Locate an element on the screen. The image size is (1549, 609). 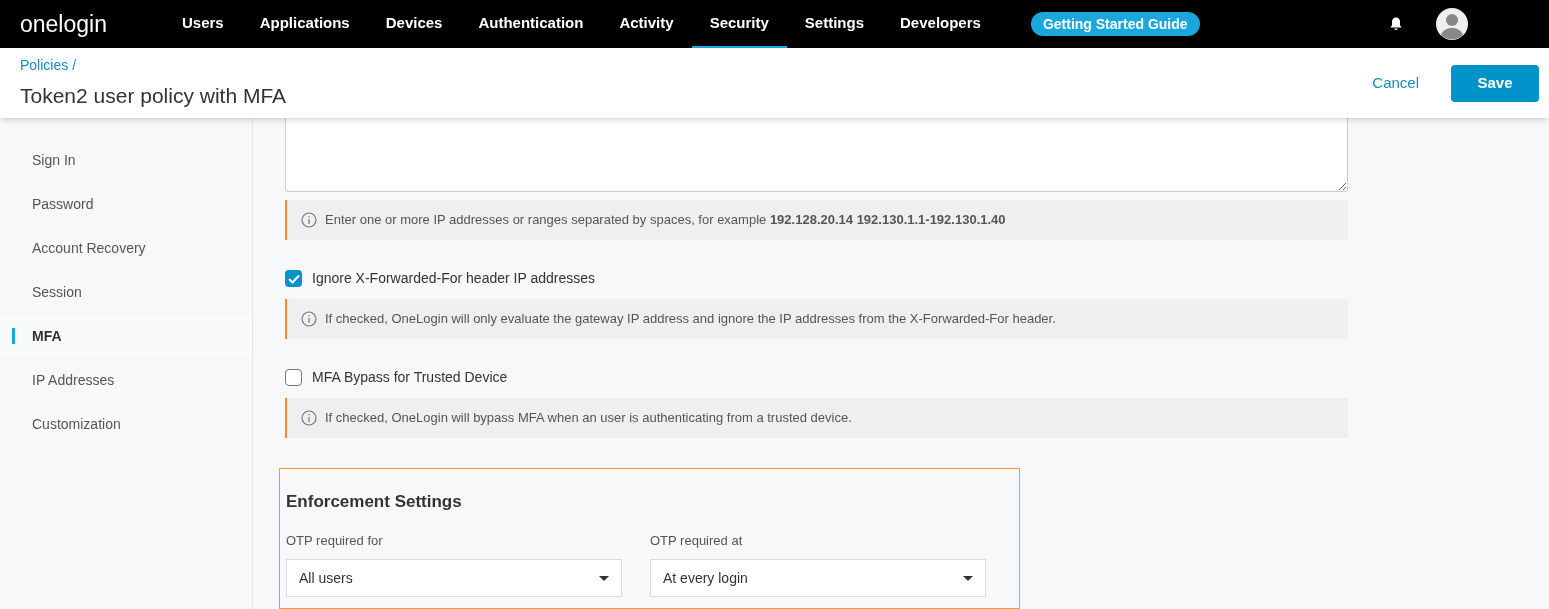
sidebar-item: IP Addresses is located at coordinates (126, 380).